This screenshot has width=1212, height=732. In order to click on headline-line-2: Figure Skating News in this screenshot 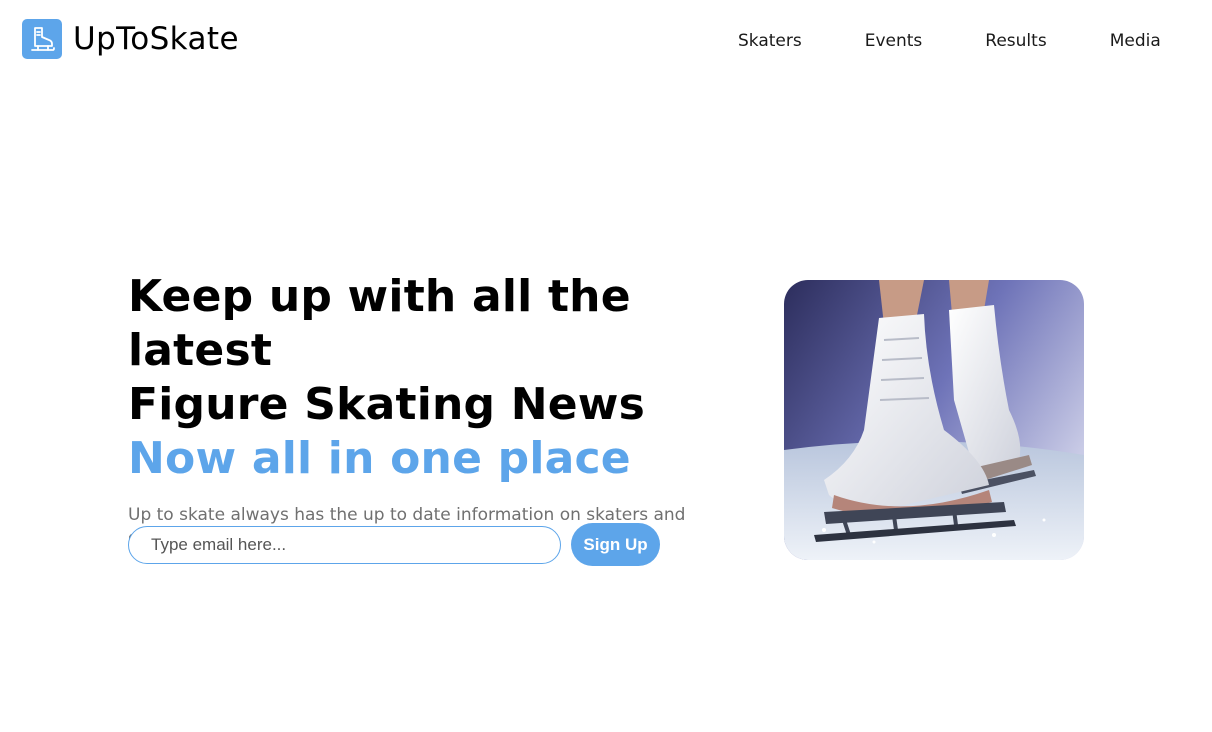, I will do `click(387, 404)`.